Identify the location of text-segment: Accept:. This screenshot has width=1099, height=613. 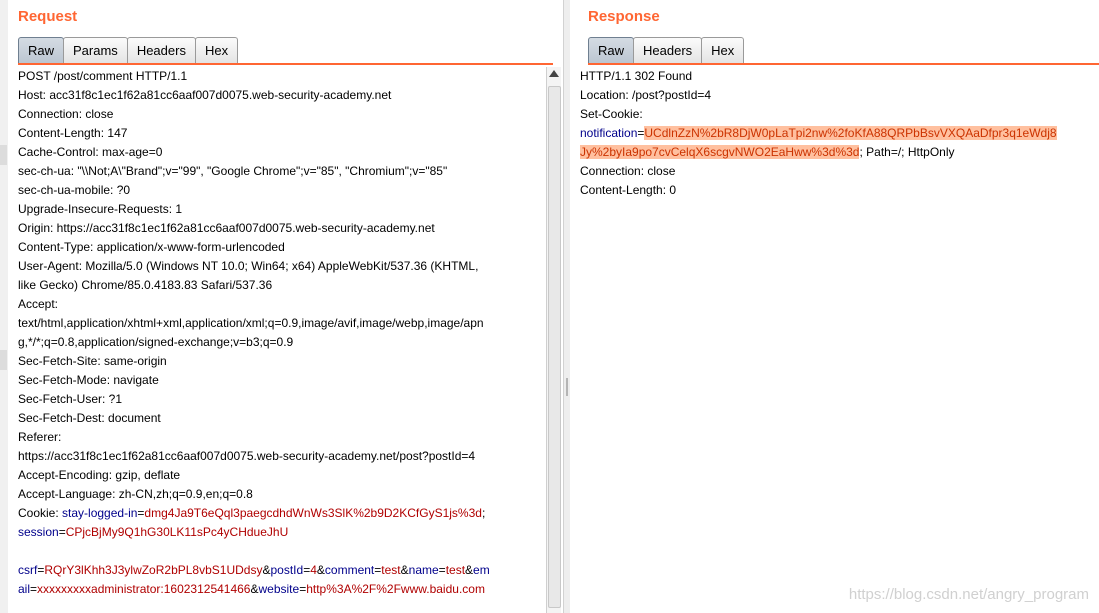
(38, 304).